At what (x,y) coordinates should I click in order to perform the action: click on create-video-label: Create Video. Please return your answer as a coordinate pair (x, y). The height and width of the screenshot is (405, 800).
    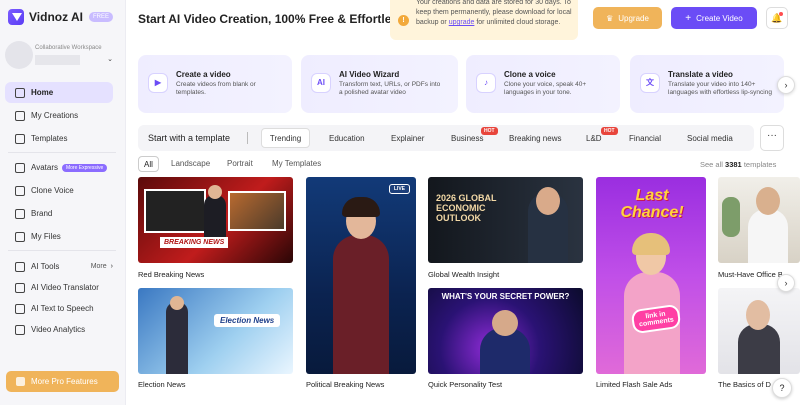
    Looking at the image, I should click on (719, 18).